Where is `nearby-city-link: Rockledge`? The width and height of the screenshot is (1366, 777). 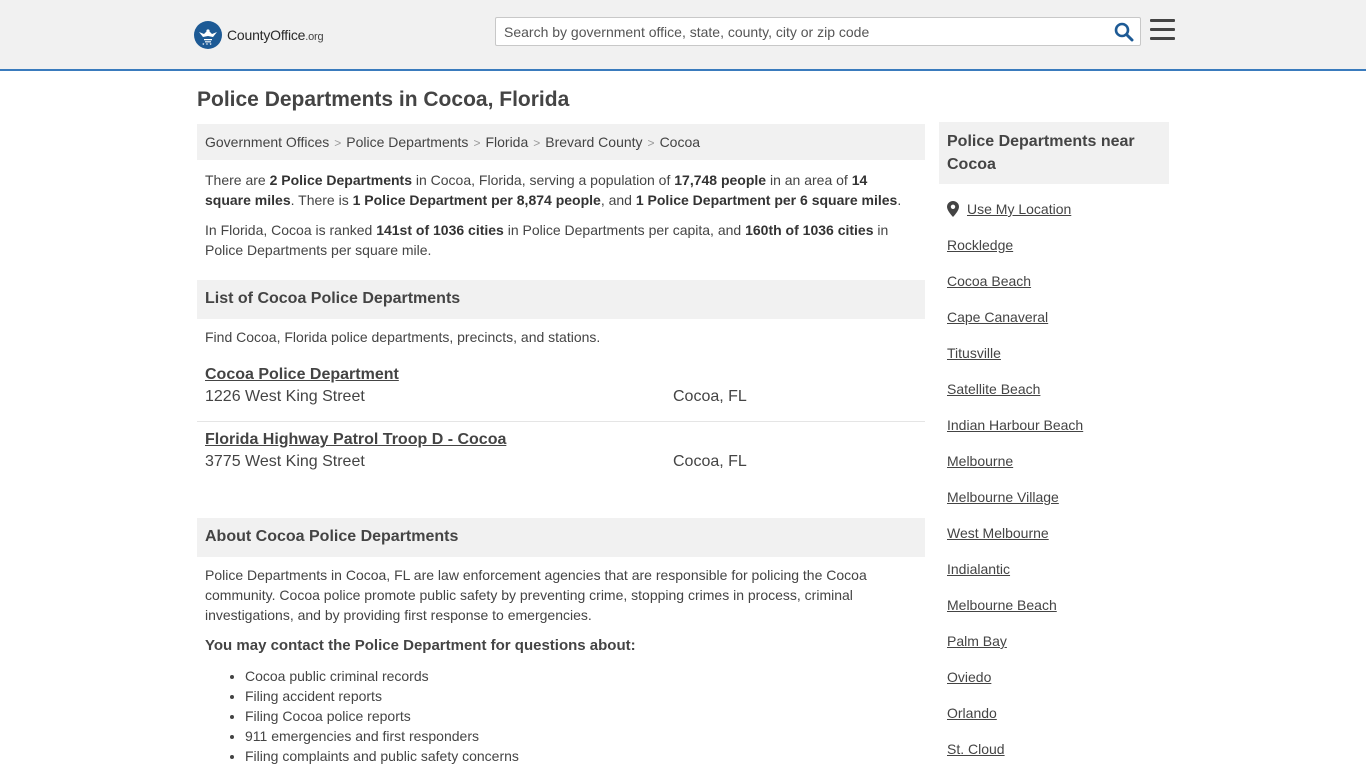 nearby-city-link: Rockledge is located at coordinates (980, 245).